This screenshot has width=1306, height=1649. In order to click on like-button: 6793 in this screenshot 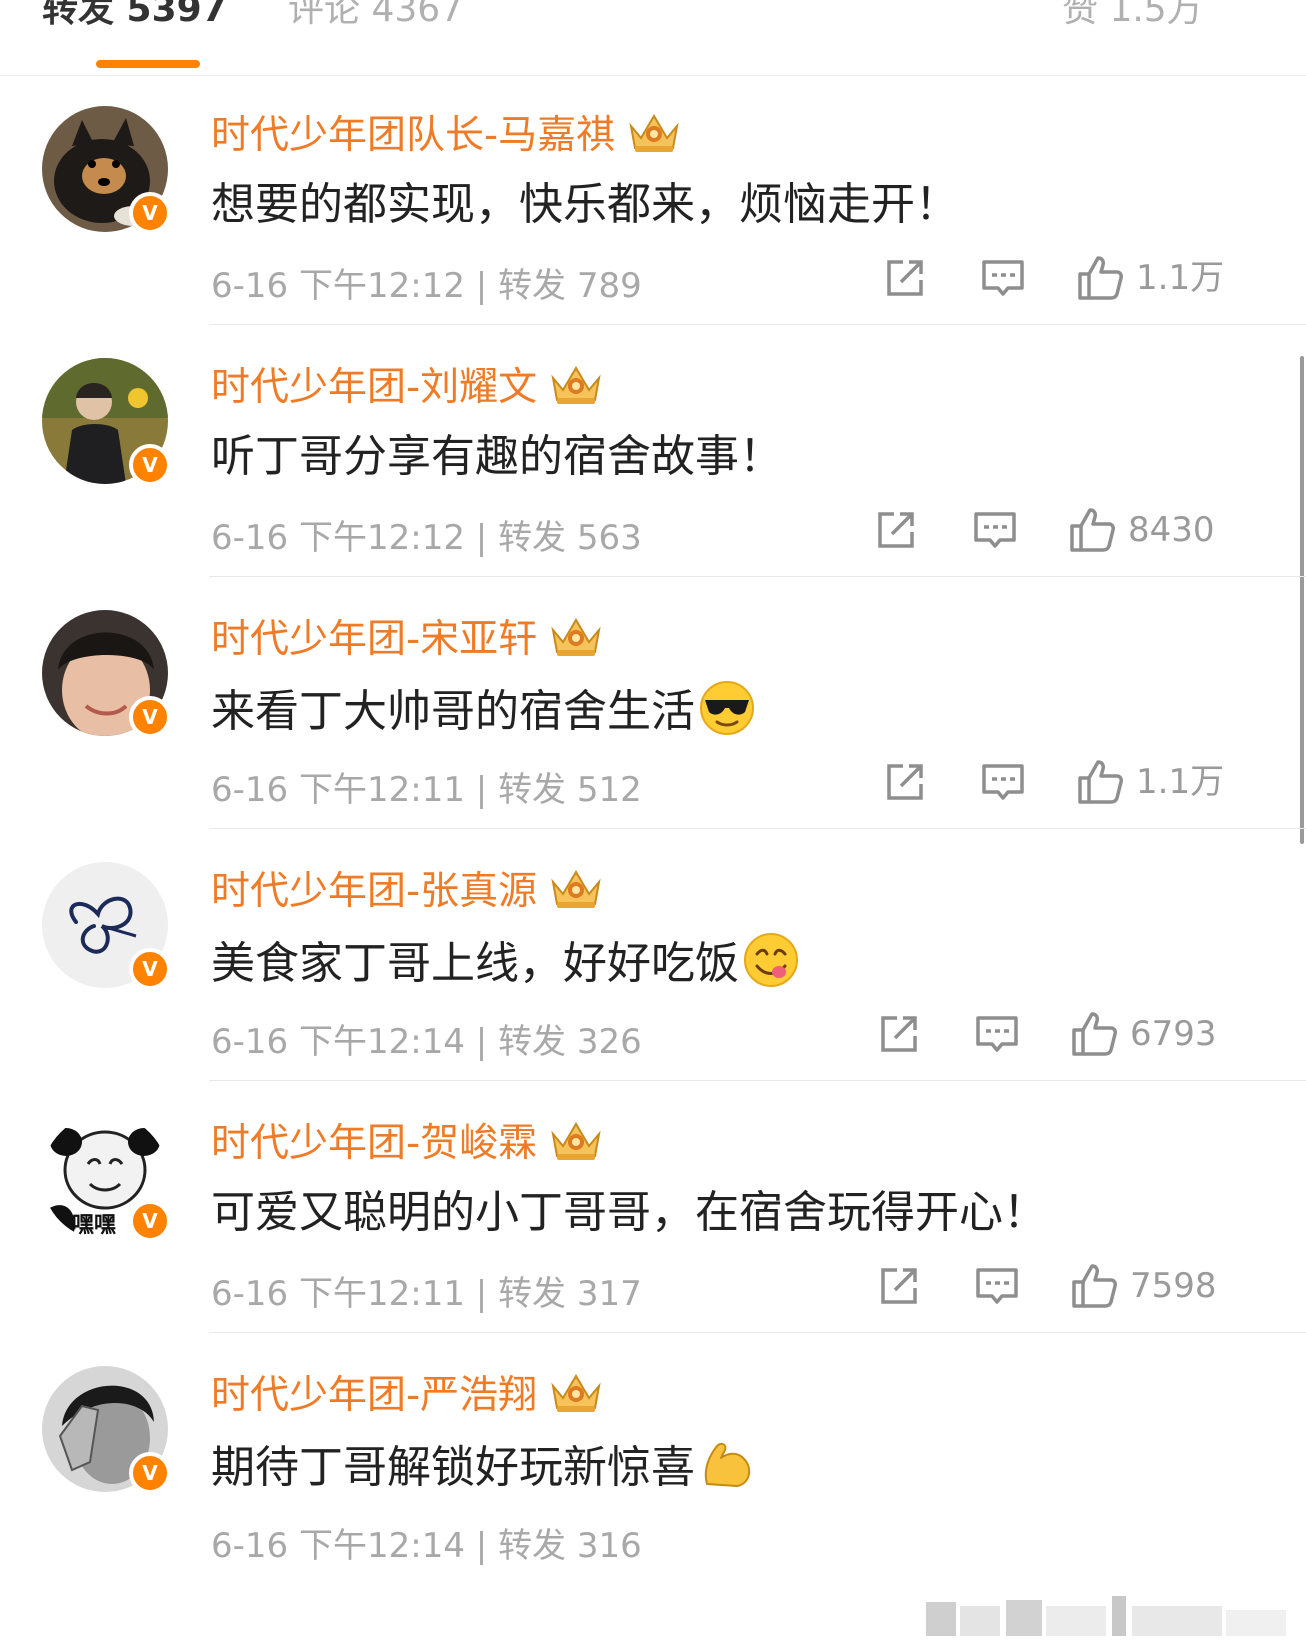, I will do `click(1143, 1034)`.